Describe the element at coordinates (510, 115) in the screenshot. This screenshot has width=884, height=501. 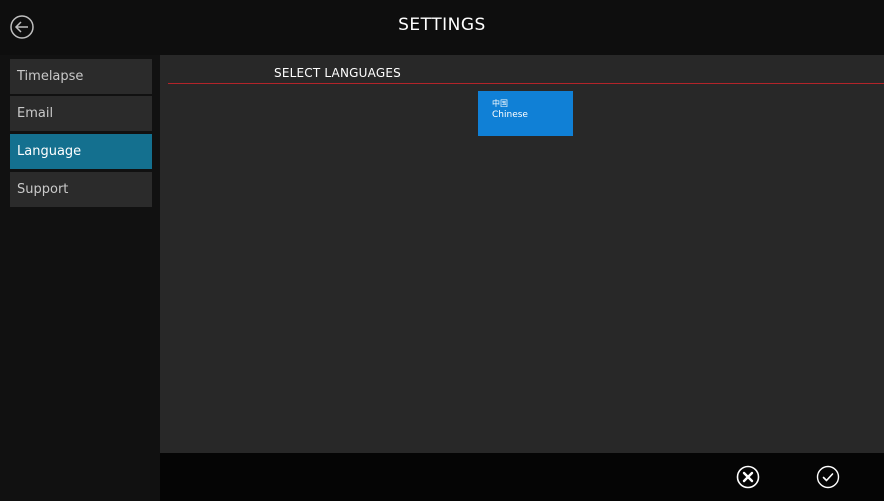
I see `language-name: Chinese` at that location.